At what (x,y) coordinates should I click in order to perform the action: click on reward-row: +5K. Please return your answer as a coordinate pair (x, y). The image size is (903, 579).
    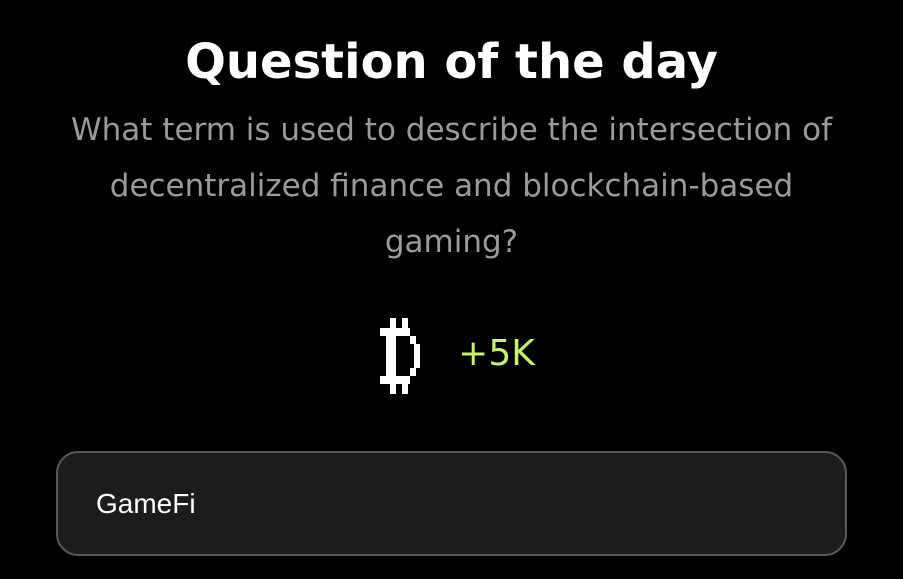
    Looking at the image, I should click on (451, 356).